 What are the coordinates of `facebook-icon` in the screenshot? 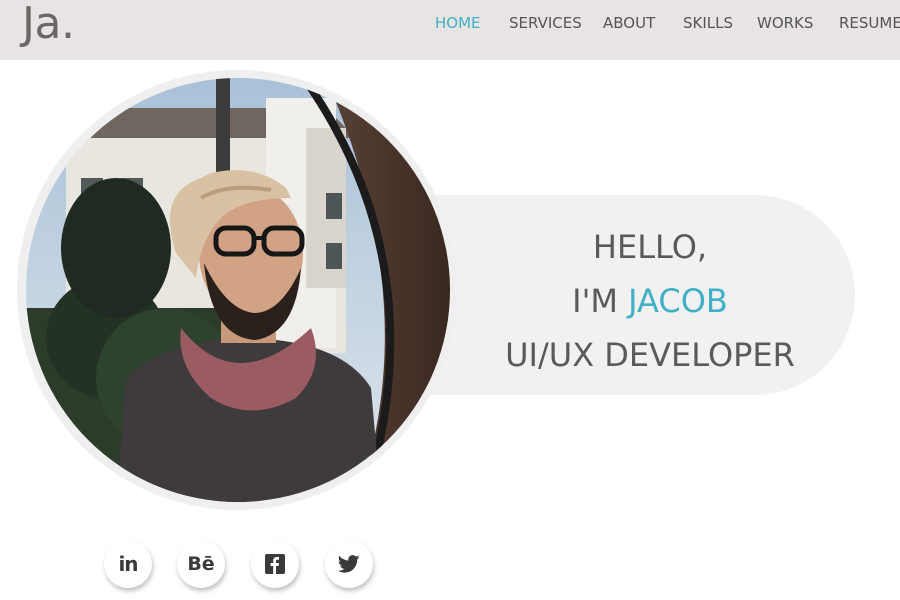 It's located at (275, 564).